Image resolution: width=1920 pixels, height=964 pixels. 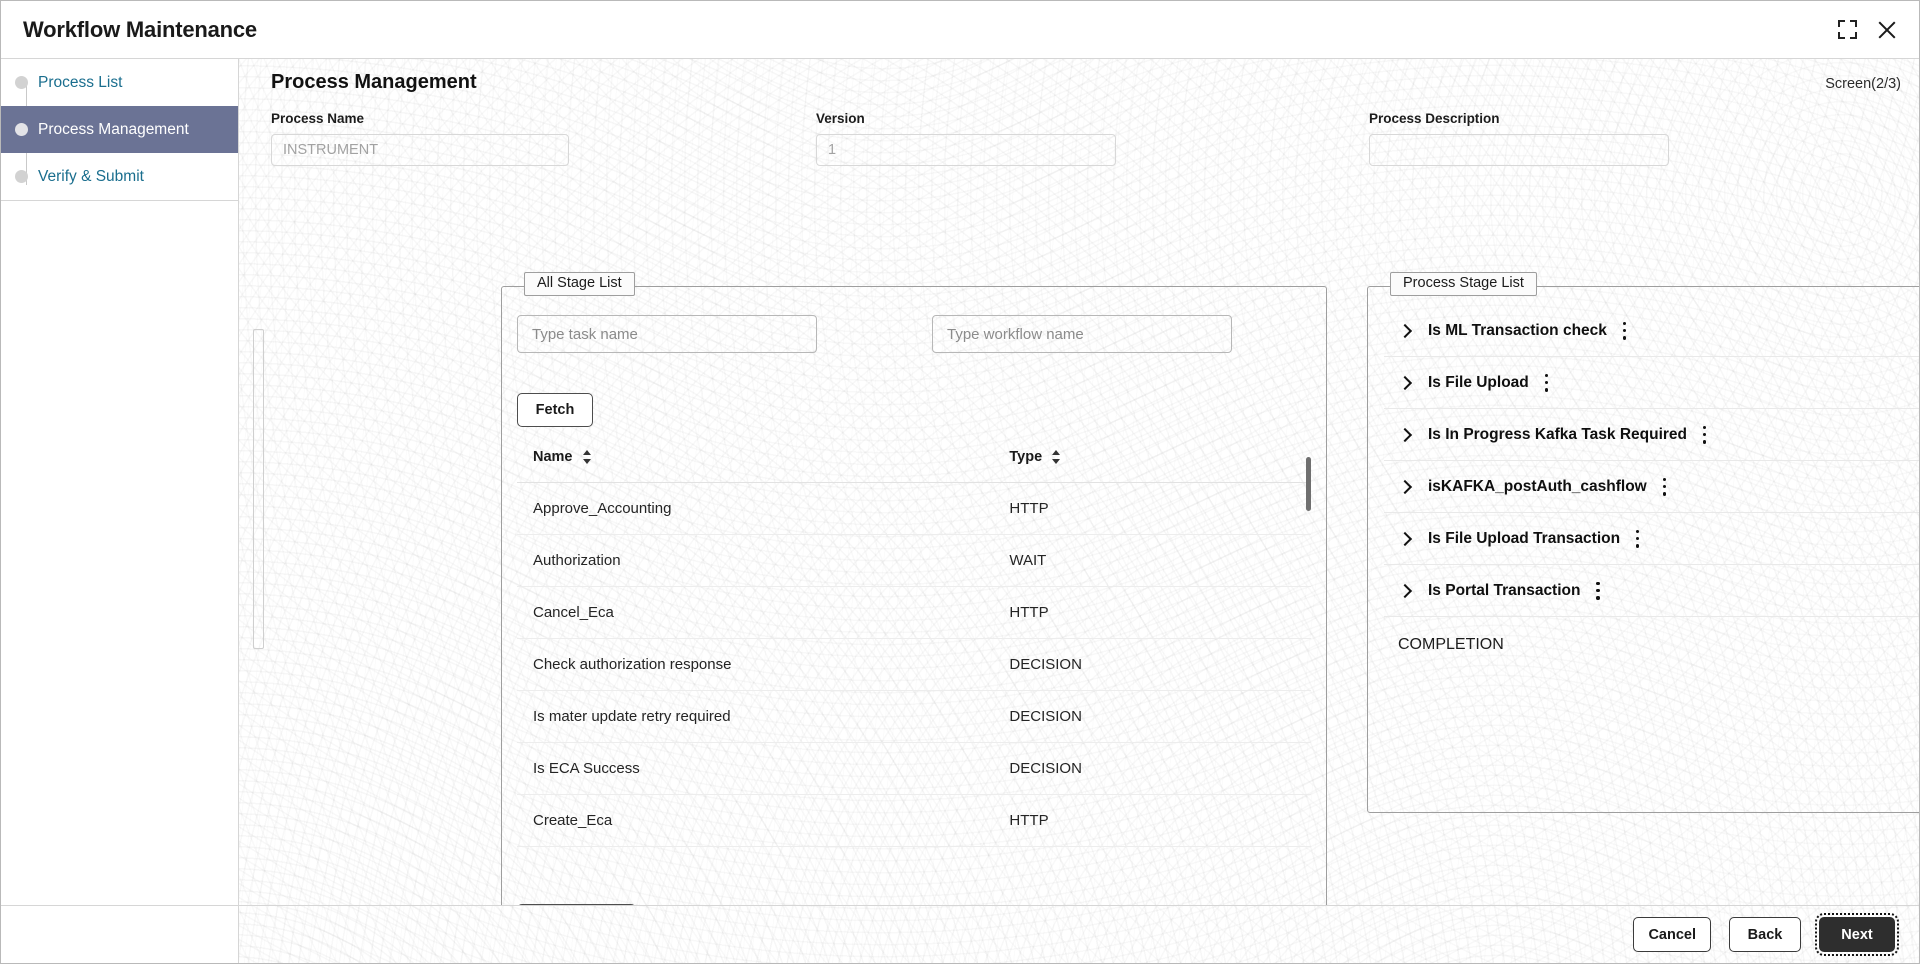 What do you see at coordinates (1847, 29) in the screenshot?
I see `expand-icon` at bounding box center [1847, 29].